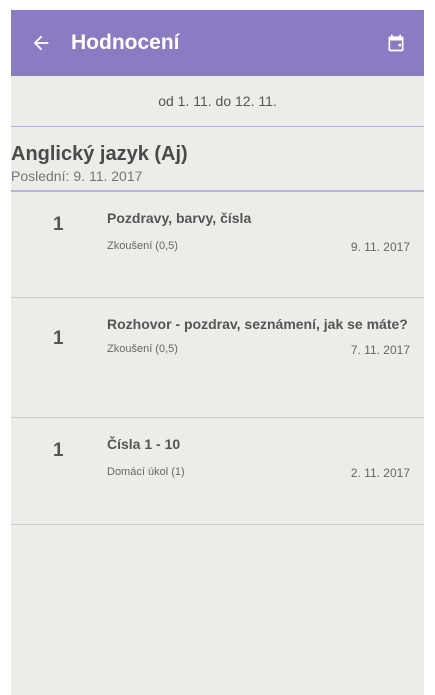 The width and height of the screenshot is (435, 695). Describe the element at coordinates (146, 472) in the screenshot. I see `grade-type: Domácí úkol (1)` at that location.